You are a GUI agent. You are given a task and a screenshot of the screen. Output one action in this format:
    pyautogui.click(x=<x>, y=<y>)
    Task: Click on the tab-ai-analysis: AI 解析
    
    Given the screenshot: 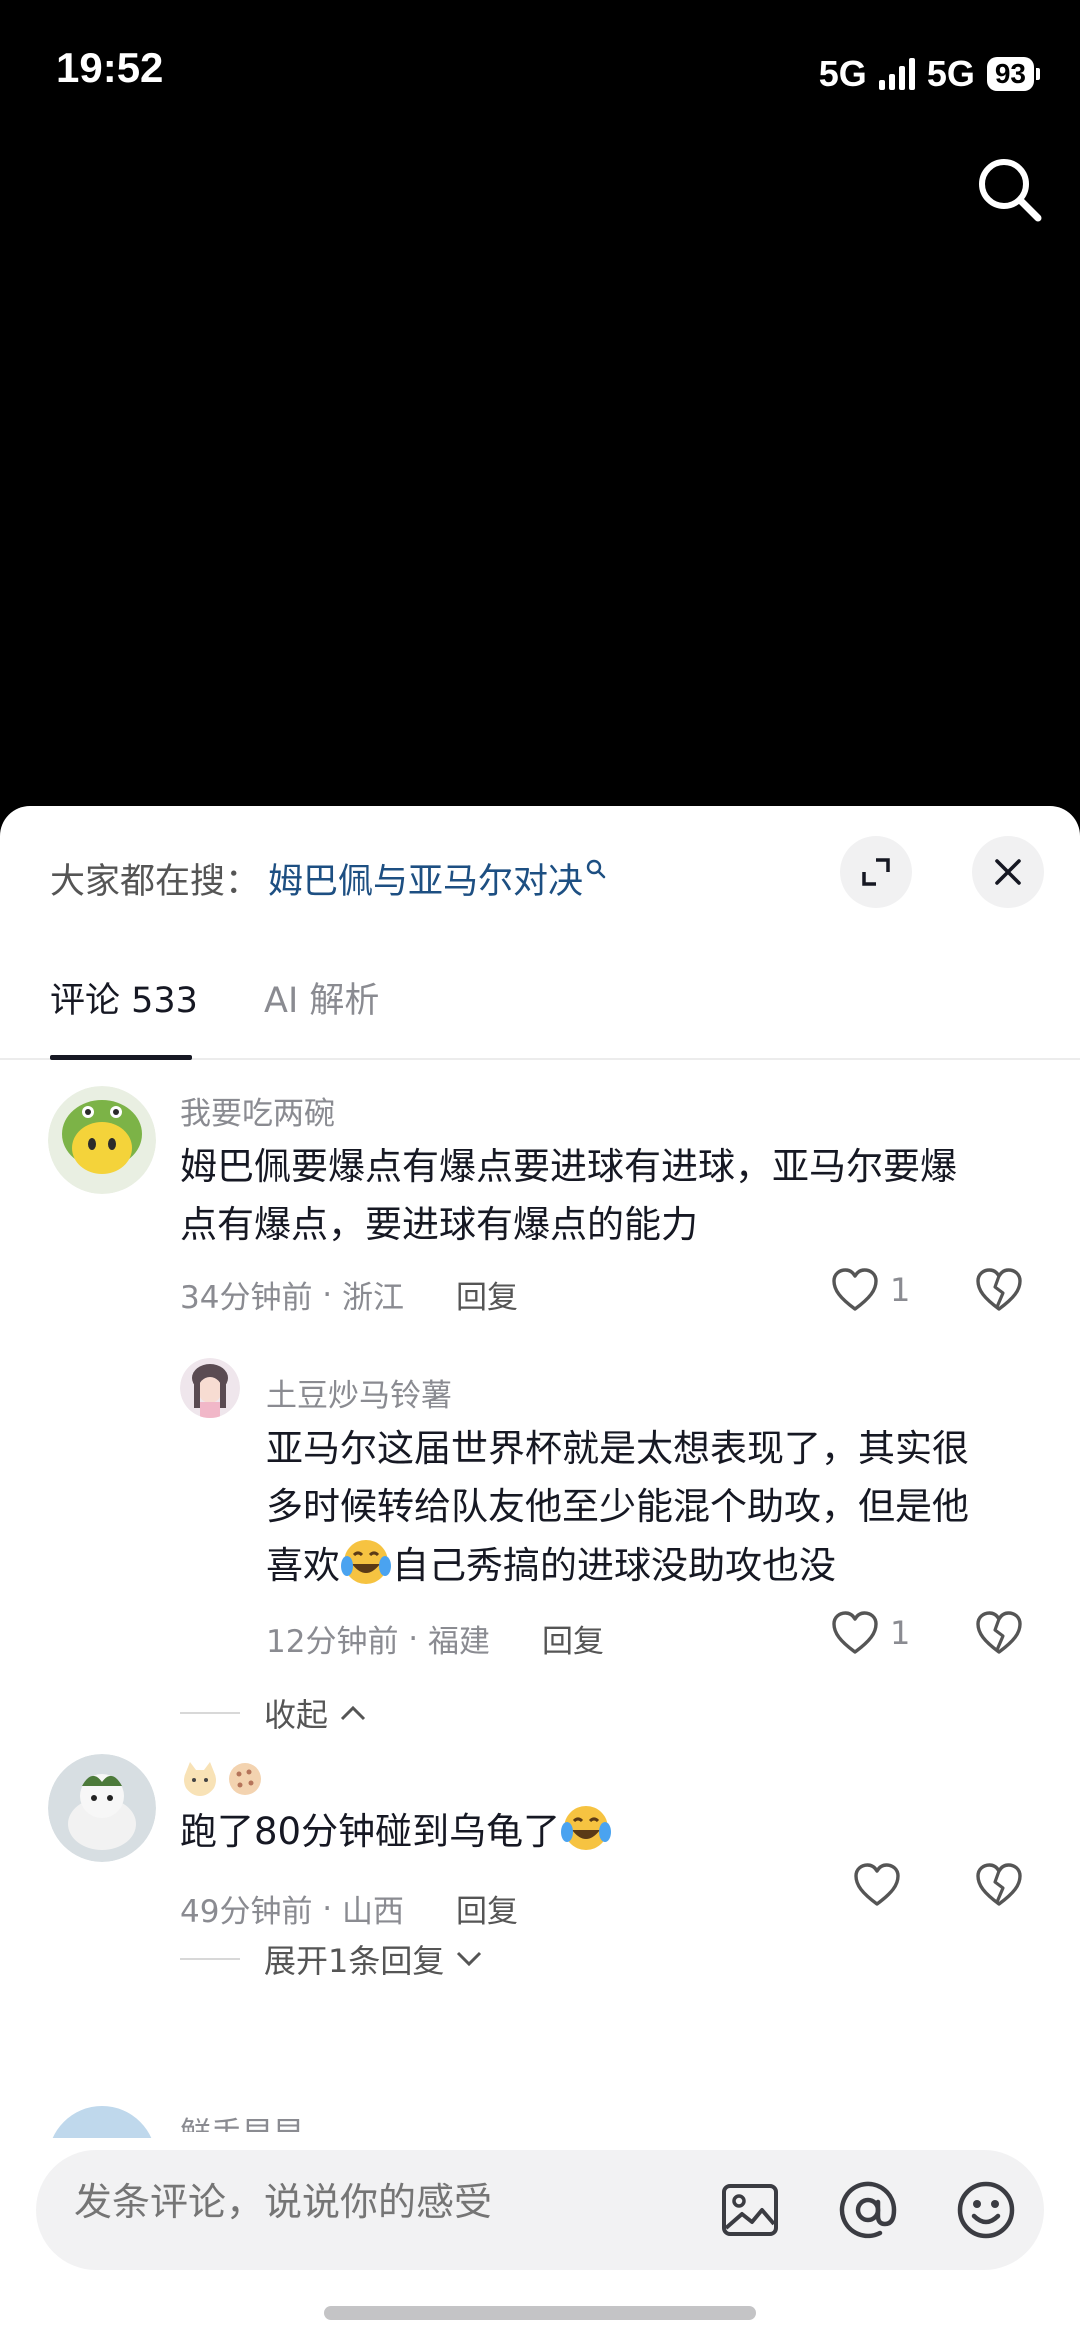 What is the action you would take?
    pyautogui.click(x=321, y=997)
    